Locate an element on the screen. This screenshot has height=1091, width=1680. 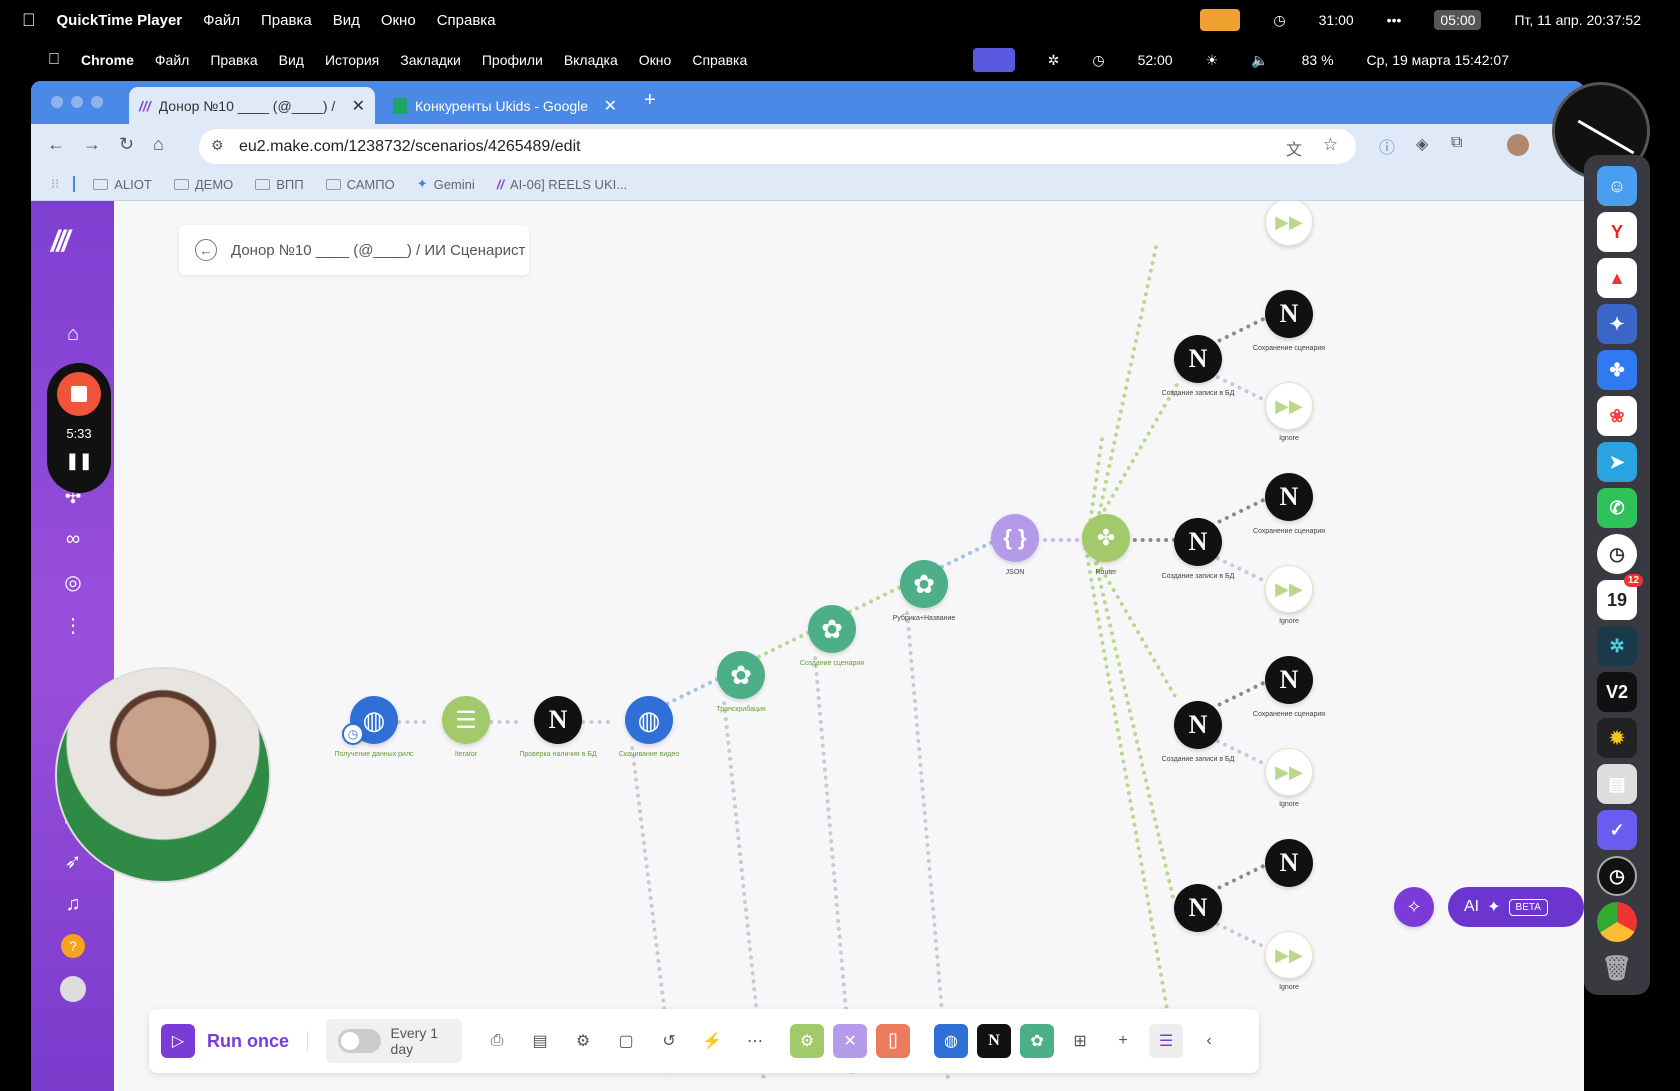
app-name: Chrome is located at coordinates (107, 60).